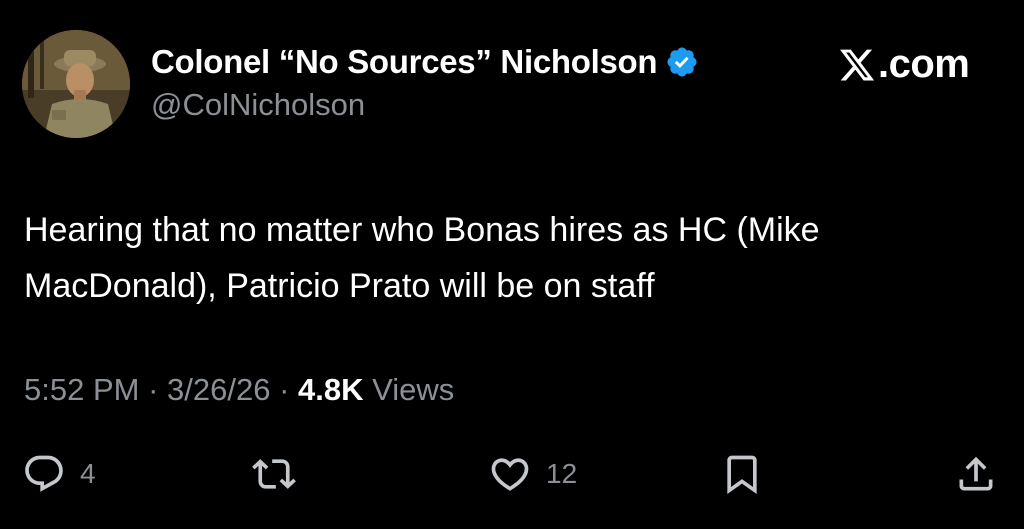 The image size is (1024, 529). Describe the element at coordinates (44, 474) in the screenshot. I see `reply-icon` at that location.